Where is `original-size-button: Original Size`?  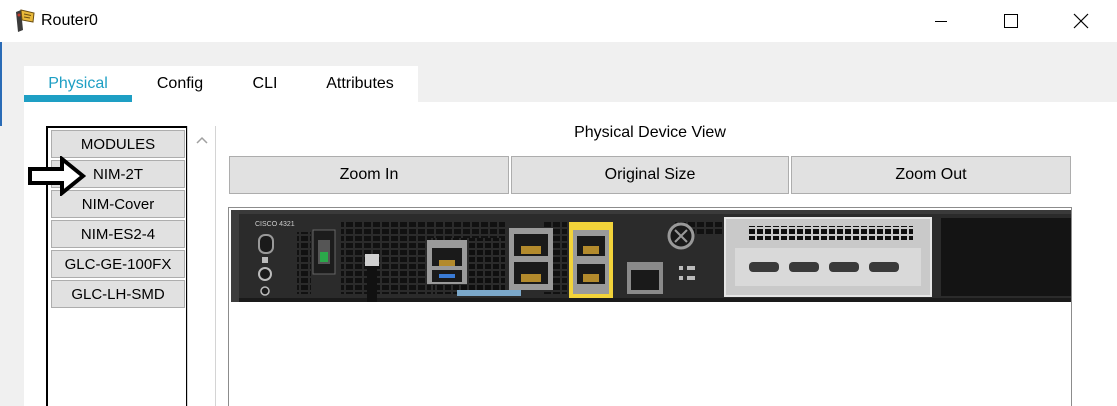
original-size-button: Original Size is located at coordinates (650, 175).